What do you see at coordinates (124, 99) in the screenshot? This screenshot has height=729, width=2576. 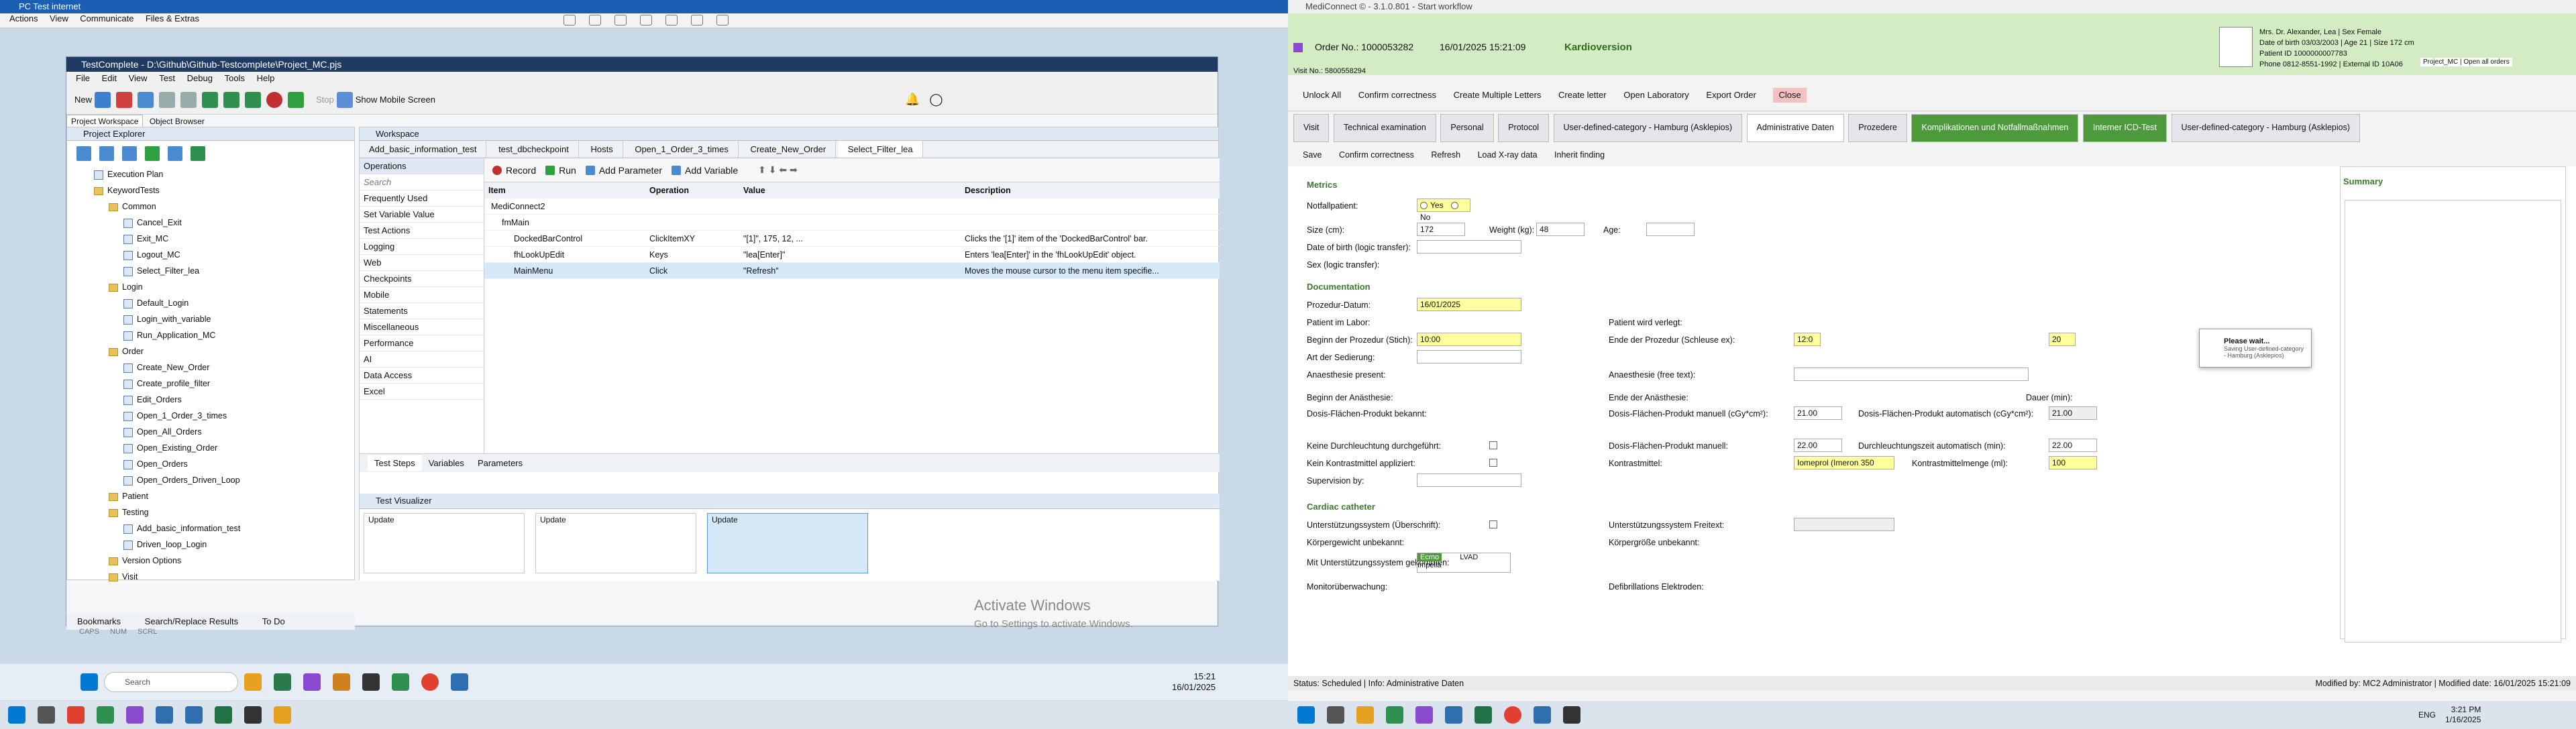 I see `delete-icon` at bounding box center [124, 99].